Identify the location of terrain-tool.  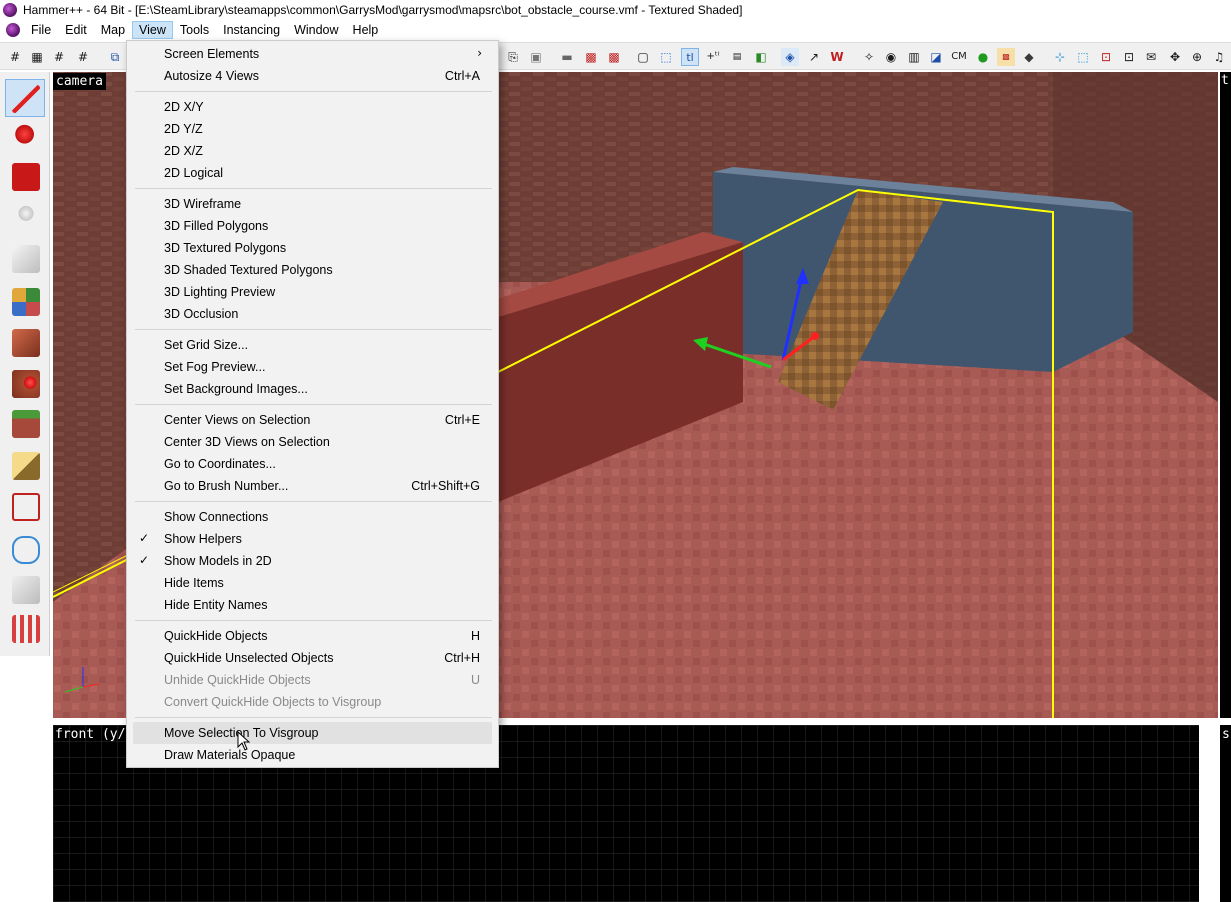
(25, 628).